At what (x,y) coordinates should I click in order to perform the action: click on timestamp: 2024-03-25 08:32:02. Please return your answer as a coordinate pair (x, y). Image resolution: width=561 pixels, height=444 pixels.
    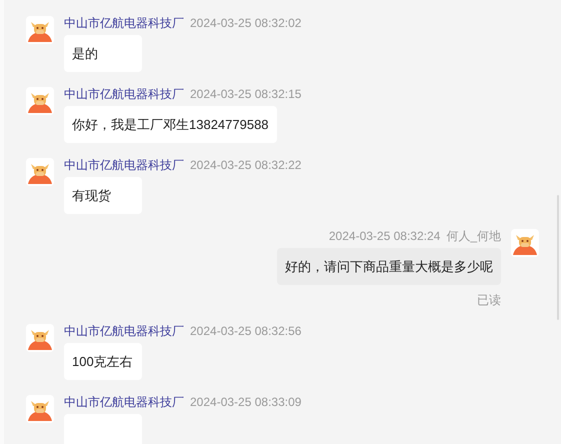
    Looking at the image, I should click on (246, 23).